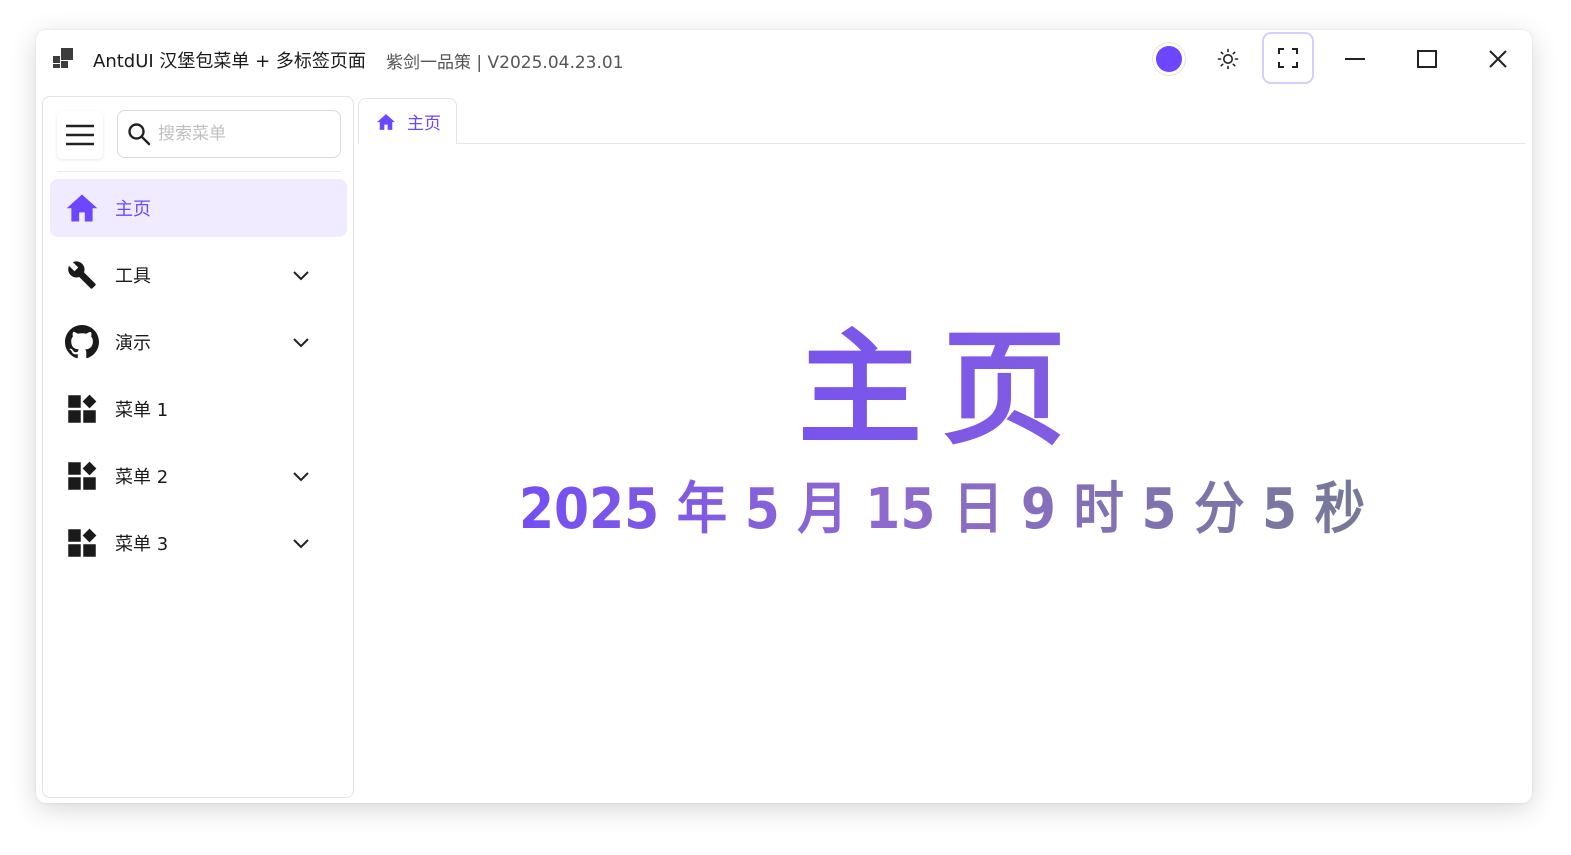  What do you see at coordinates (133, 276) in the screenshot?
I see `sidebar-item-label: 工具` at bounding box center [133, 276].